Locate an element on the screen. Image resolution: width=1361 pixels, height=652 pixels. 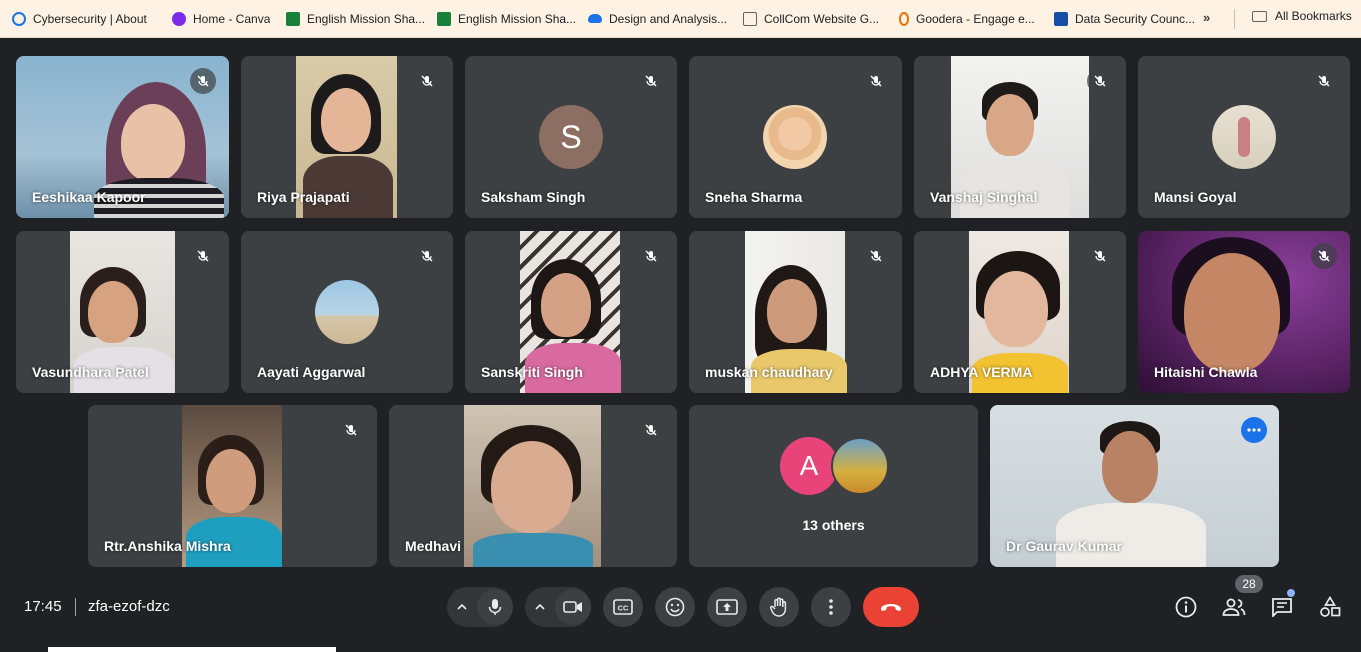
bookmarks-divider is located at coordinates (1234, 19).